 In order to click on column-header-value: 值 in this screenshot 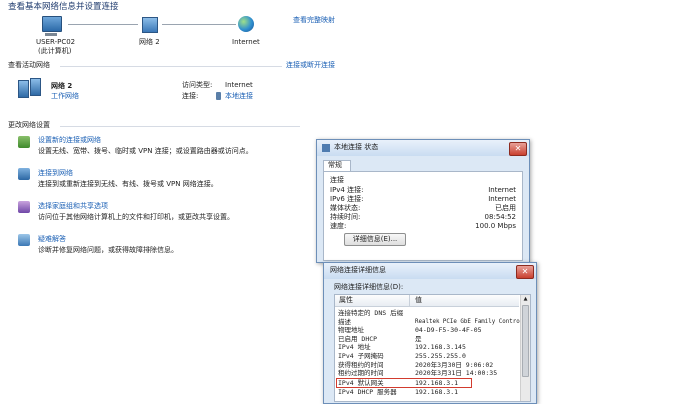, I will do `click(418, 300)`.